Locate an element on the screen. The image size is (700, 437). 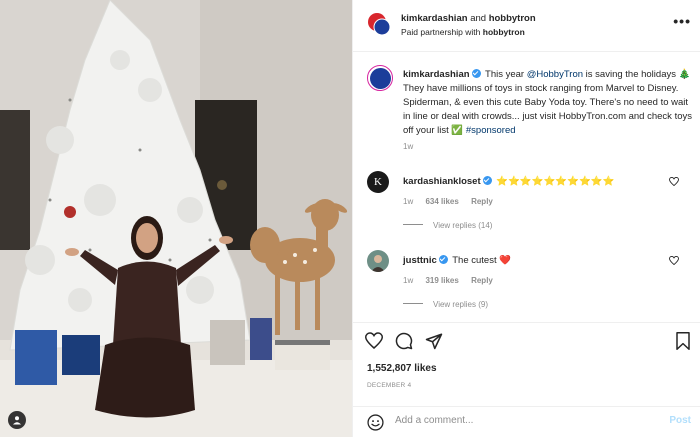
comment-meta: 1w 634 likes Reply is located at coordinates (453, 201).